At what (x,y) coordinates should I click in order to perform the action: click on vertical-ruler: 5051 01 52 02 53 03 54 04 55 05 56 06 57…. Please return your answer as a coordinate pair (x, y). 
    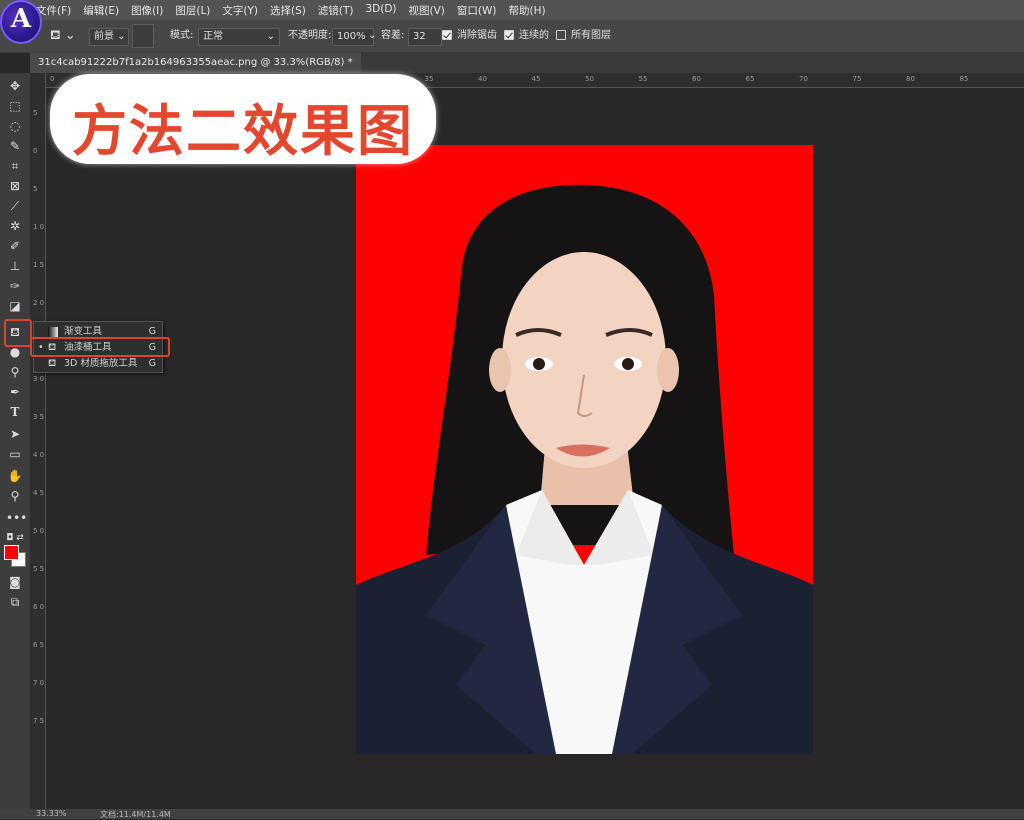
    Looking at the image, I should click on (38, 441).